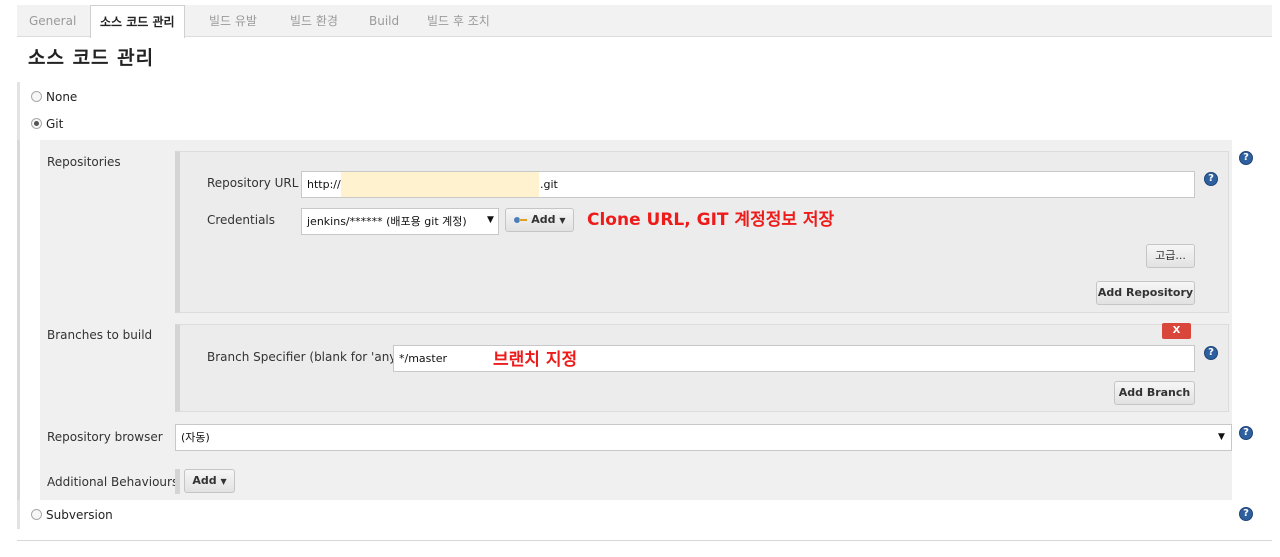 The width and height of the screenshot is (1280, 557). Describe the element at coordinates (703, 437) in the screenshot. I see `repository-browser-select: (자동)` at that location.